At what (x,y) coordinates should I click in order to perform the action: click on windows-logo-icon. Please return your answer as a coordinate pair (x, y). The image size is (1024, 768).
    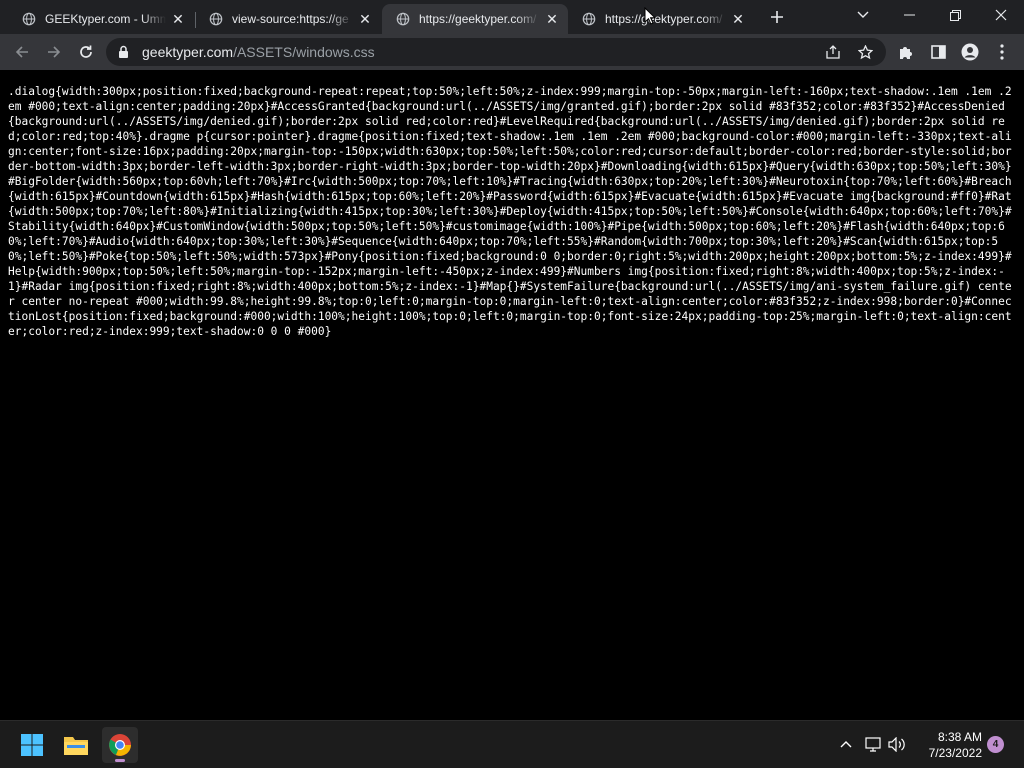
    Looking at the image, I should click on (32, 745).